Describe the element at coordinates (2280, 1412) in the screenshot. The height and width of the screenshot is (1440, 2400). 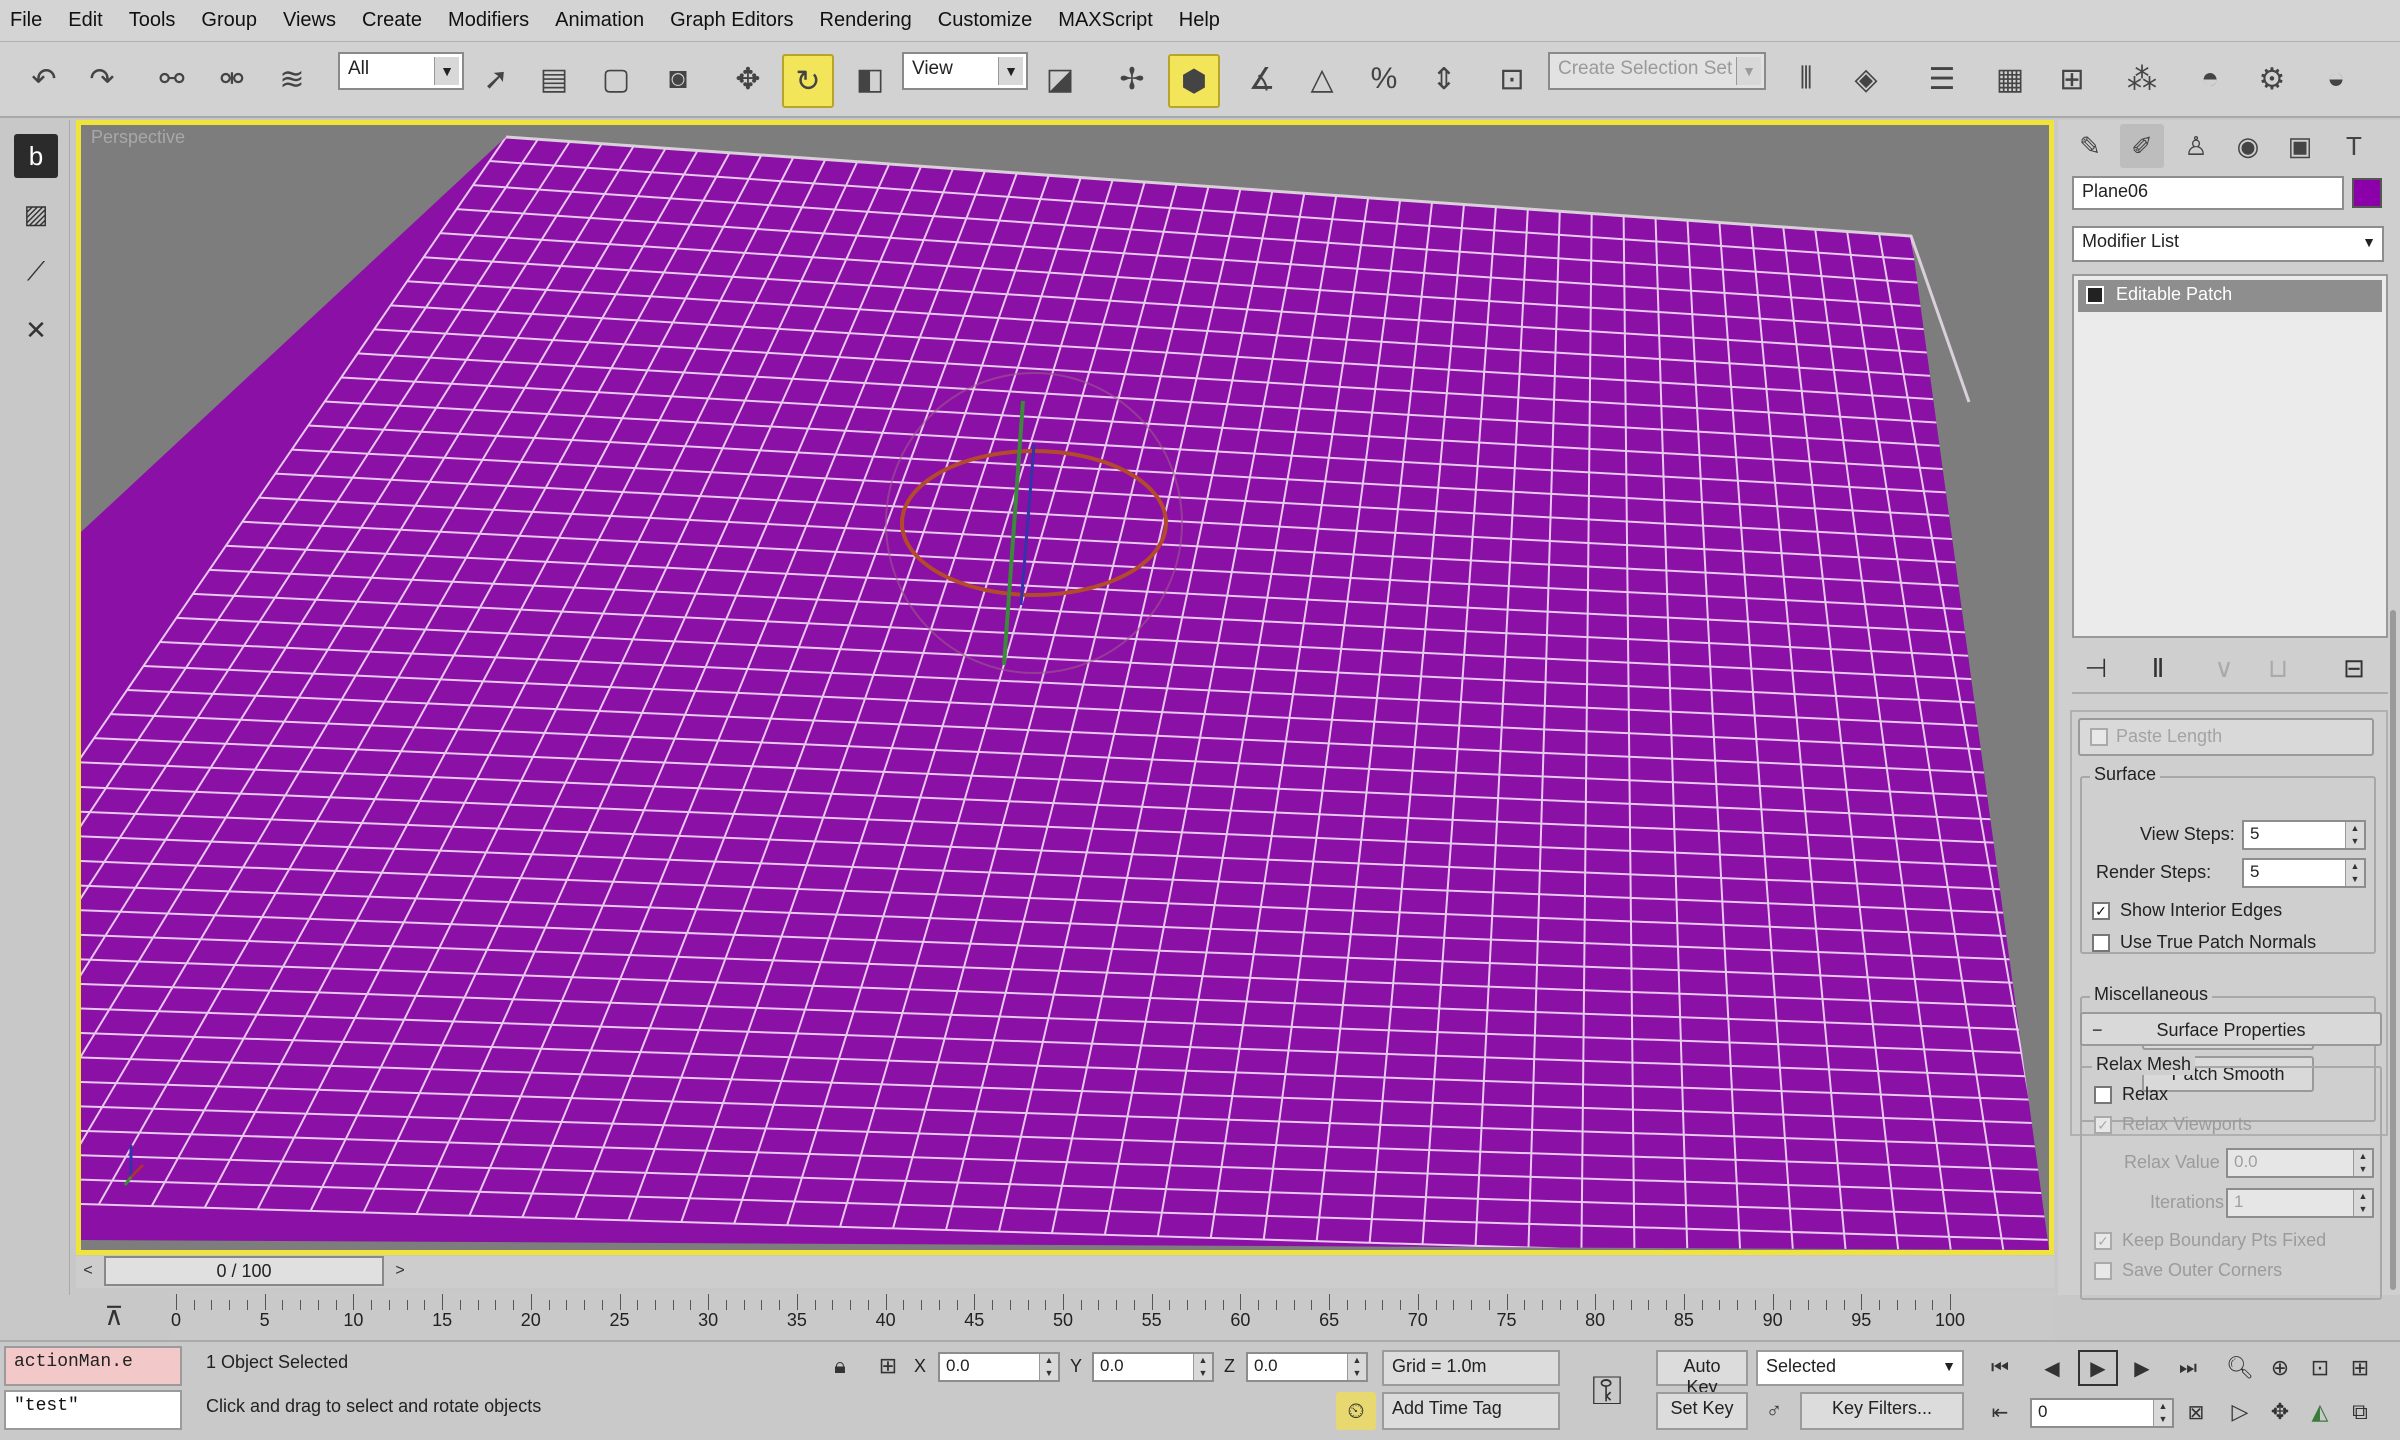
I see `pan-icon: ✥` at that location.